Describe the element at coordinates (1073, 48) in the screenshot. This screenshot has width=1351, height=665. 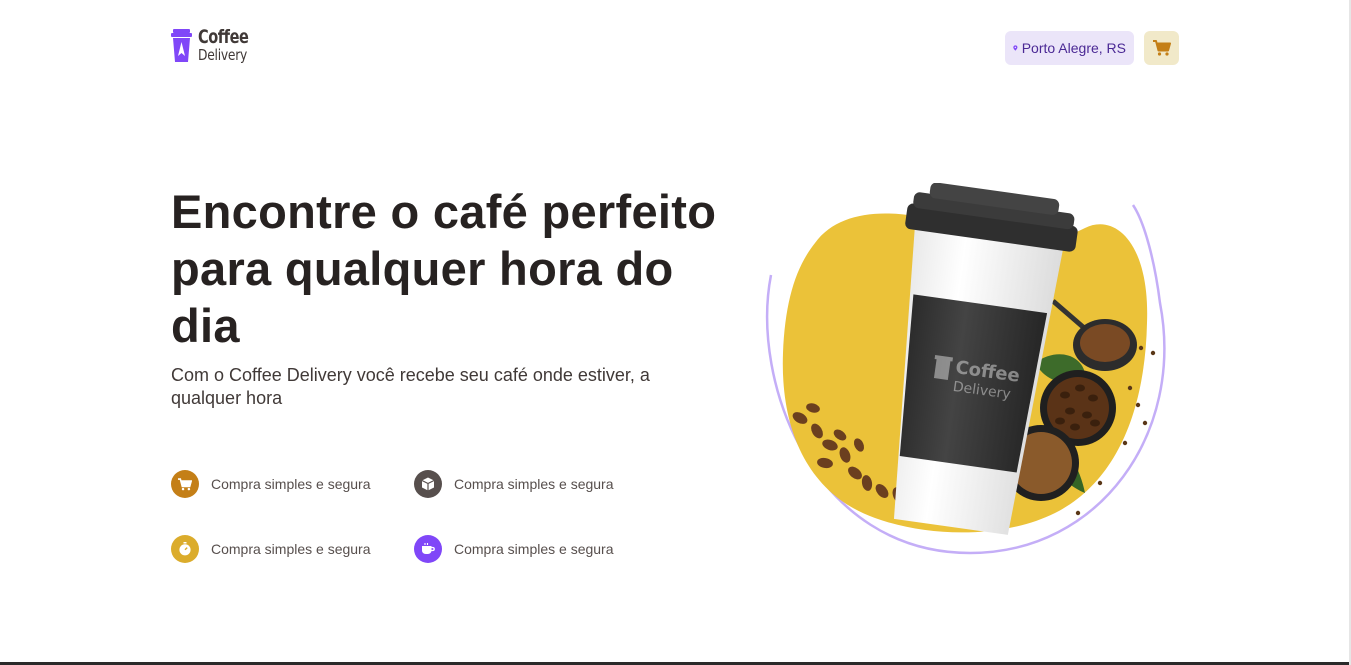
I see `location-label: Porto Alegre, RS` at that location.